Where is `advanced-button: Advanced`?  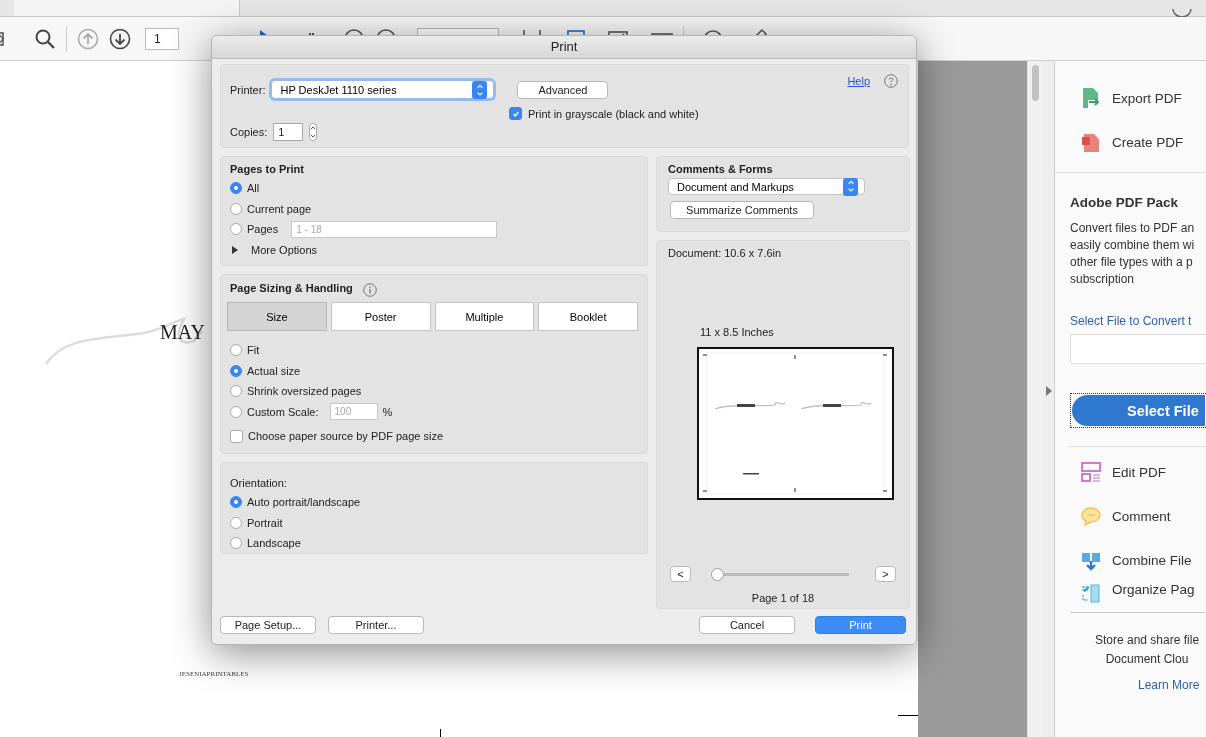 advanced-button: Advanced is located at coordinates (563, 89).